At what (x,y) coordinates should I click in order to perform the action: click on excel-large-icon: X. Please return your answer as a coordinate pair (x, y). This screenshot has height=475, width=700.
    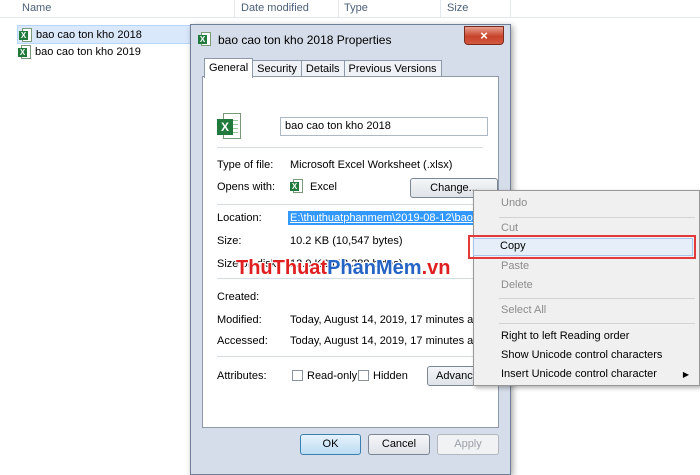
    Looking at the image, I should click on (229, 126).